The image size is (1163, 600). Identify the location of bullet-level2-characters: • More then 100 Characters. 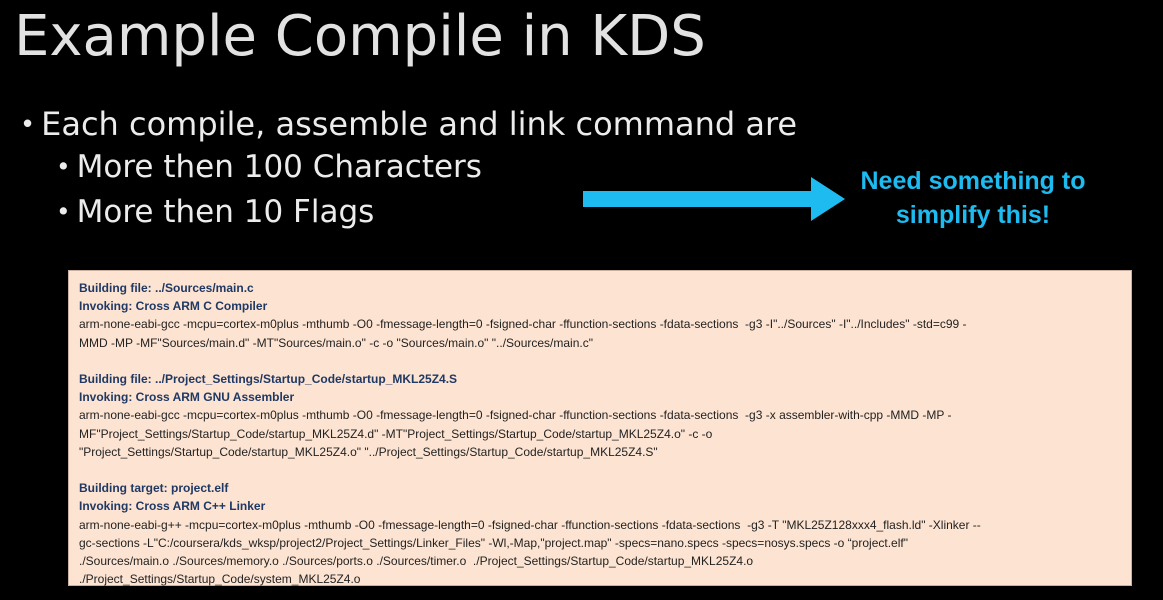
(269, 168).